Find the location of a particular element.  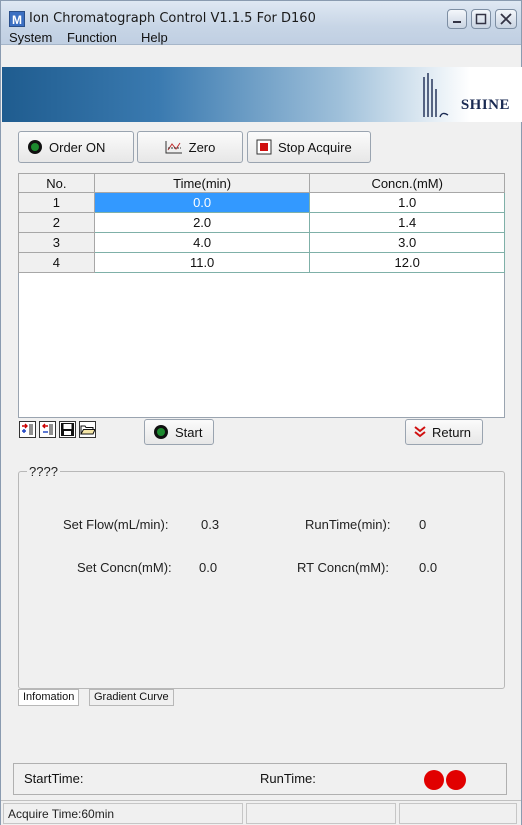

close-button is located at coordinates (506, 19).